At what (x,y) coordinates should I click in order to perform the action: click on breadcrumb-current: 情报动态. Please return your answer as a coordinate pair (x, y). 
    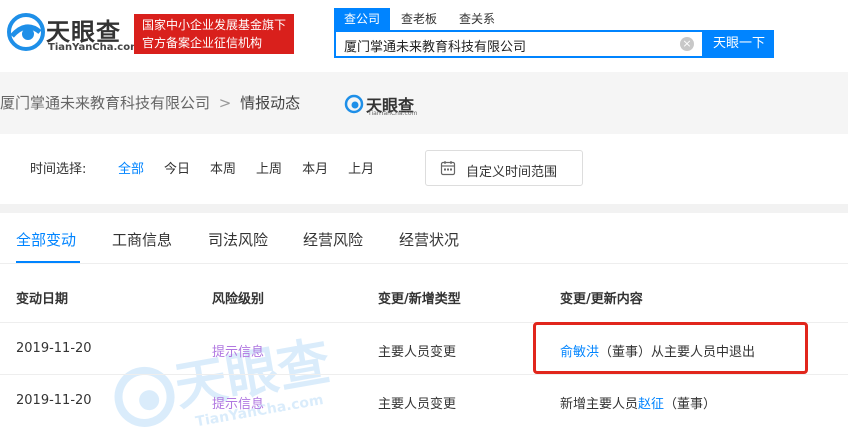
    Looking at the image, I should click on (270, 103).